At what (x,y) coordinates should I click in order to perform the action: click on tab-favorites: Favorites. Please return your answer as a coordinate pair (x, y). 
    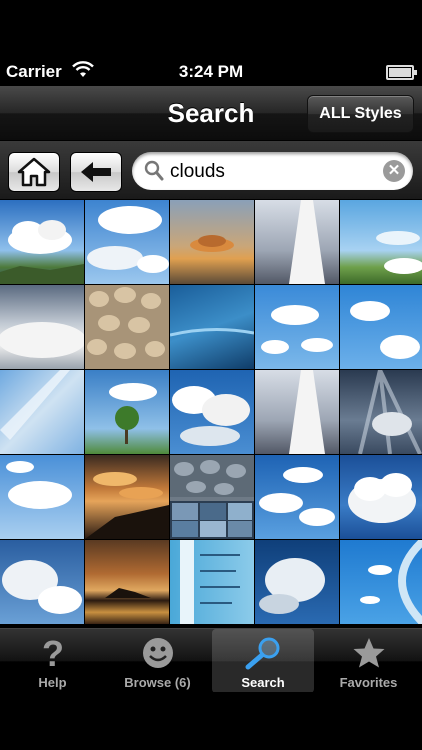
    Looking at the image, I should click on (368, 661).